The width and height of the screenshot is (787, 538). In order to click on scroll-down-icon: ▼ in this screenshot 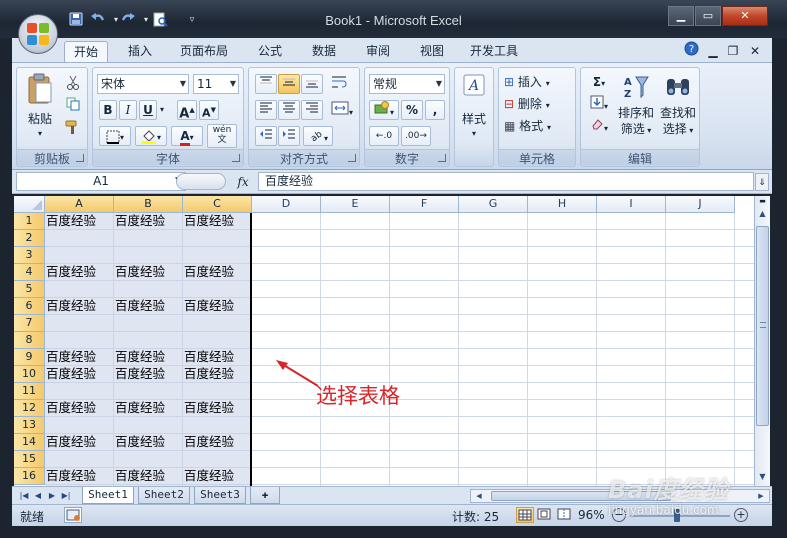, I will do `click(762, 477)`.